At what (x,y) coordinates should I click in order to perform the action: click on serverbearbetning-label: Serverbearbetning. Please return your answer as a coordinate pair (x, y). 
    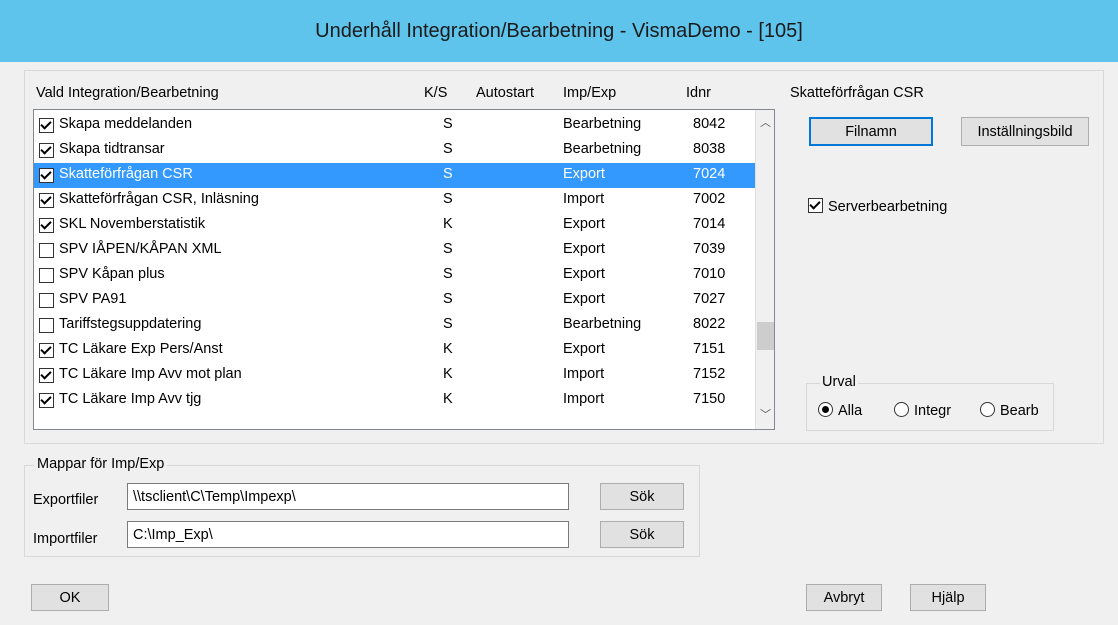
    Looking at the image, I should click on (888, 207).